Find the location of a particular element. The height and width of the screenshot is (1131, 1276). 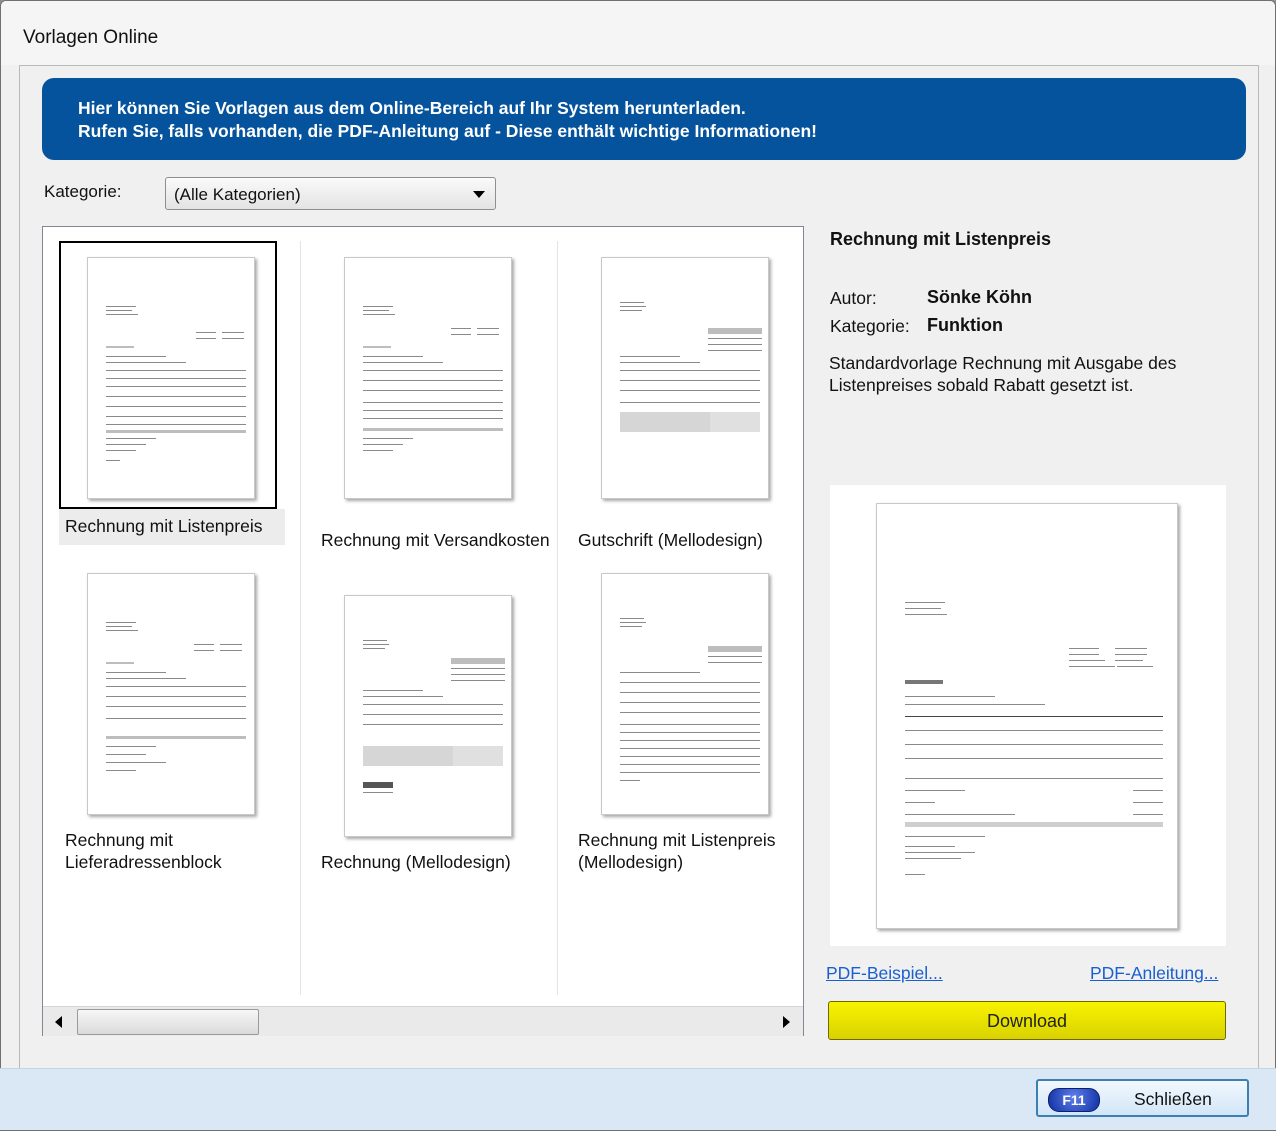

preview-thumbnail is located at coordinates (1027, 716).